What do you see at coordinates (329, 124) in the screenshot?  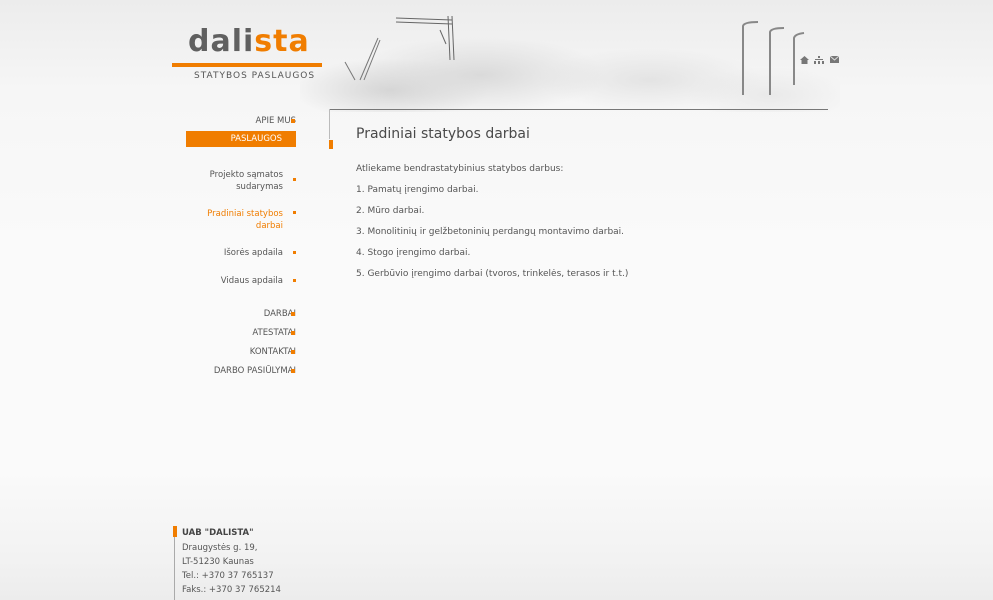 I see `content-left-rule` at bounding box center [329, 124].